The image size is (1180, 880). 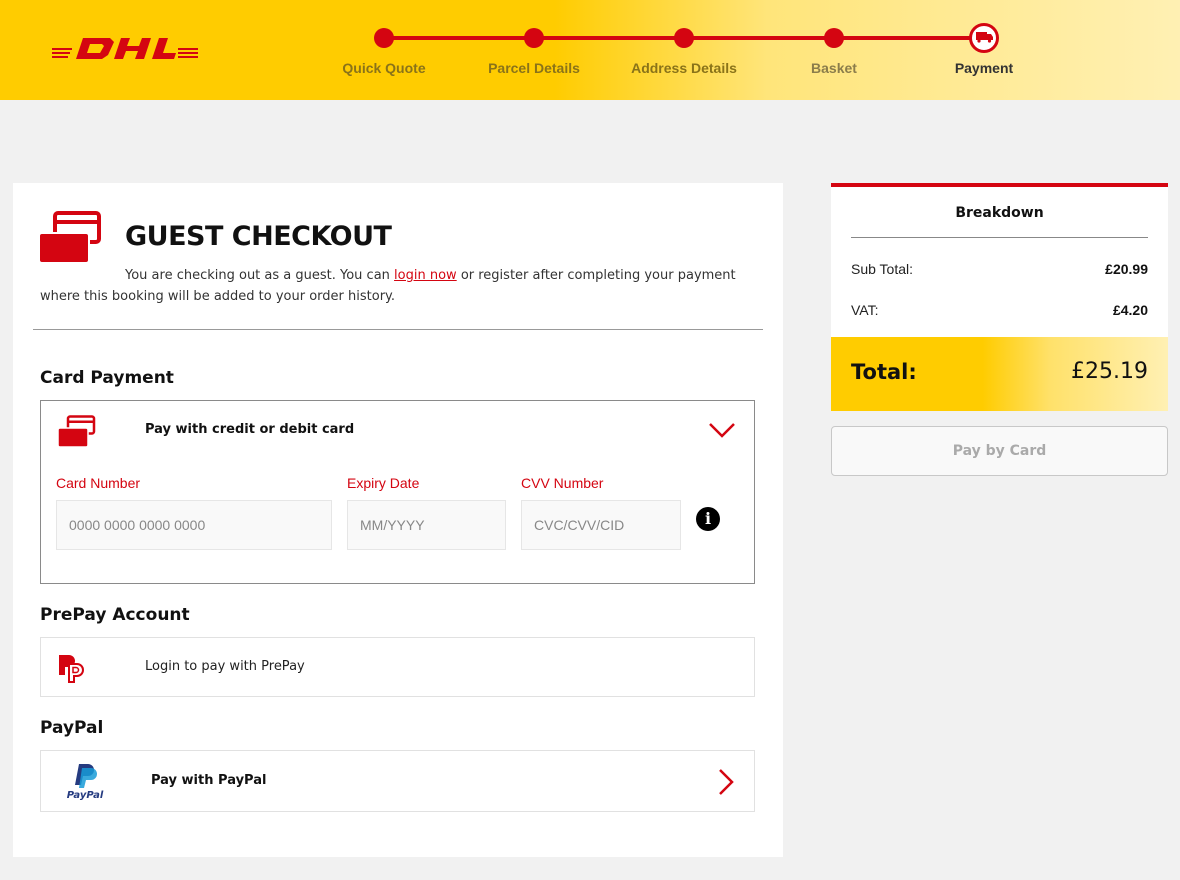 What do you see at coordinates (534, 52) in the screenshot?
I see `step-parcel-details: Parcel Details` at bounding box center [534, 52].